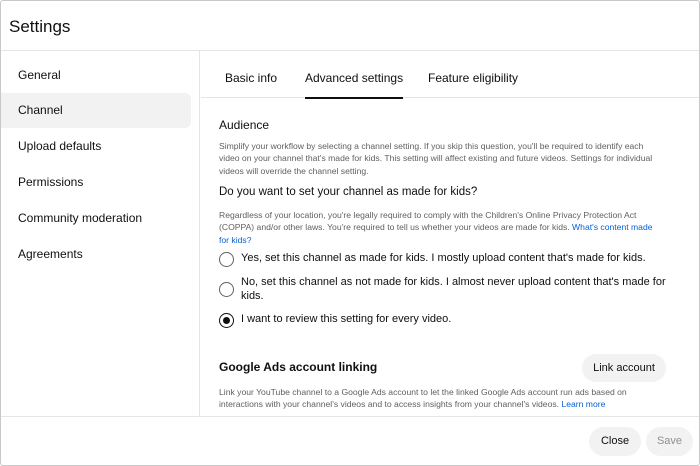  Describe the element at coordinates (669, 441) in the screenshot. I see `save-button: Save` at that location.